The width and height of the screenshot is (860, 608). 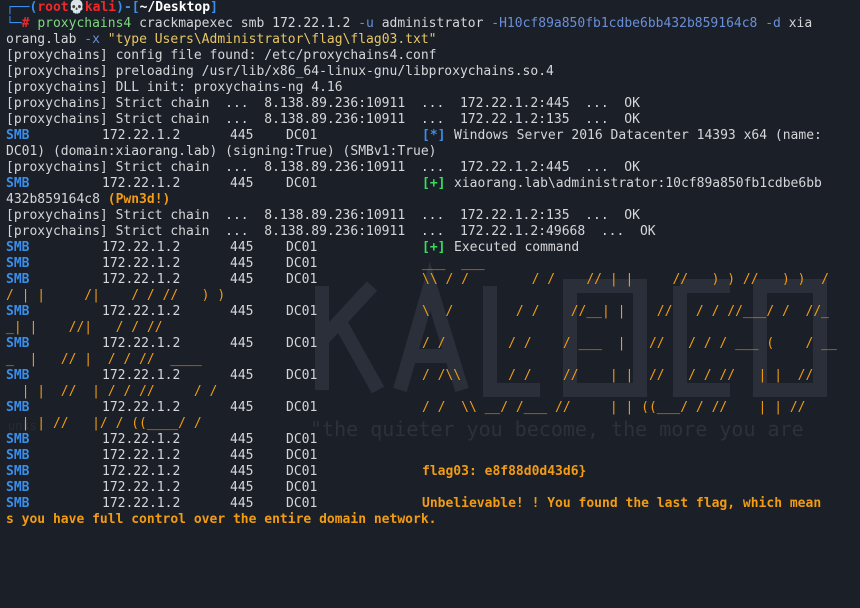 I want to click on ascii-art-line: ___ ___, so click(x=453, y=263).